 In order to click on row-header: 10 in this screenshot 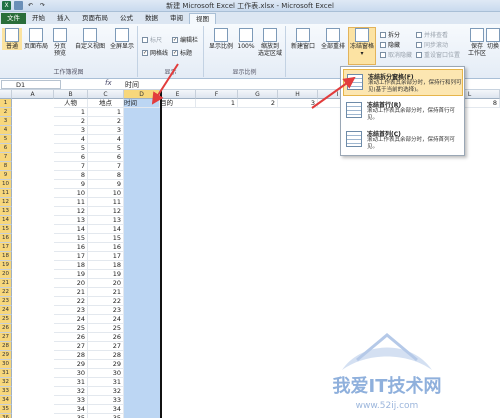, I will do `click(6, 184)`.